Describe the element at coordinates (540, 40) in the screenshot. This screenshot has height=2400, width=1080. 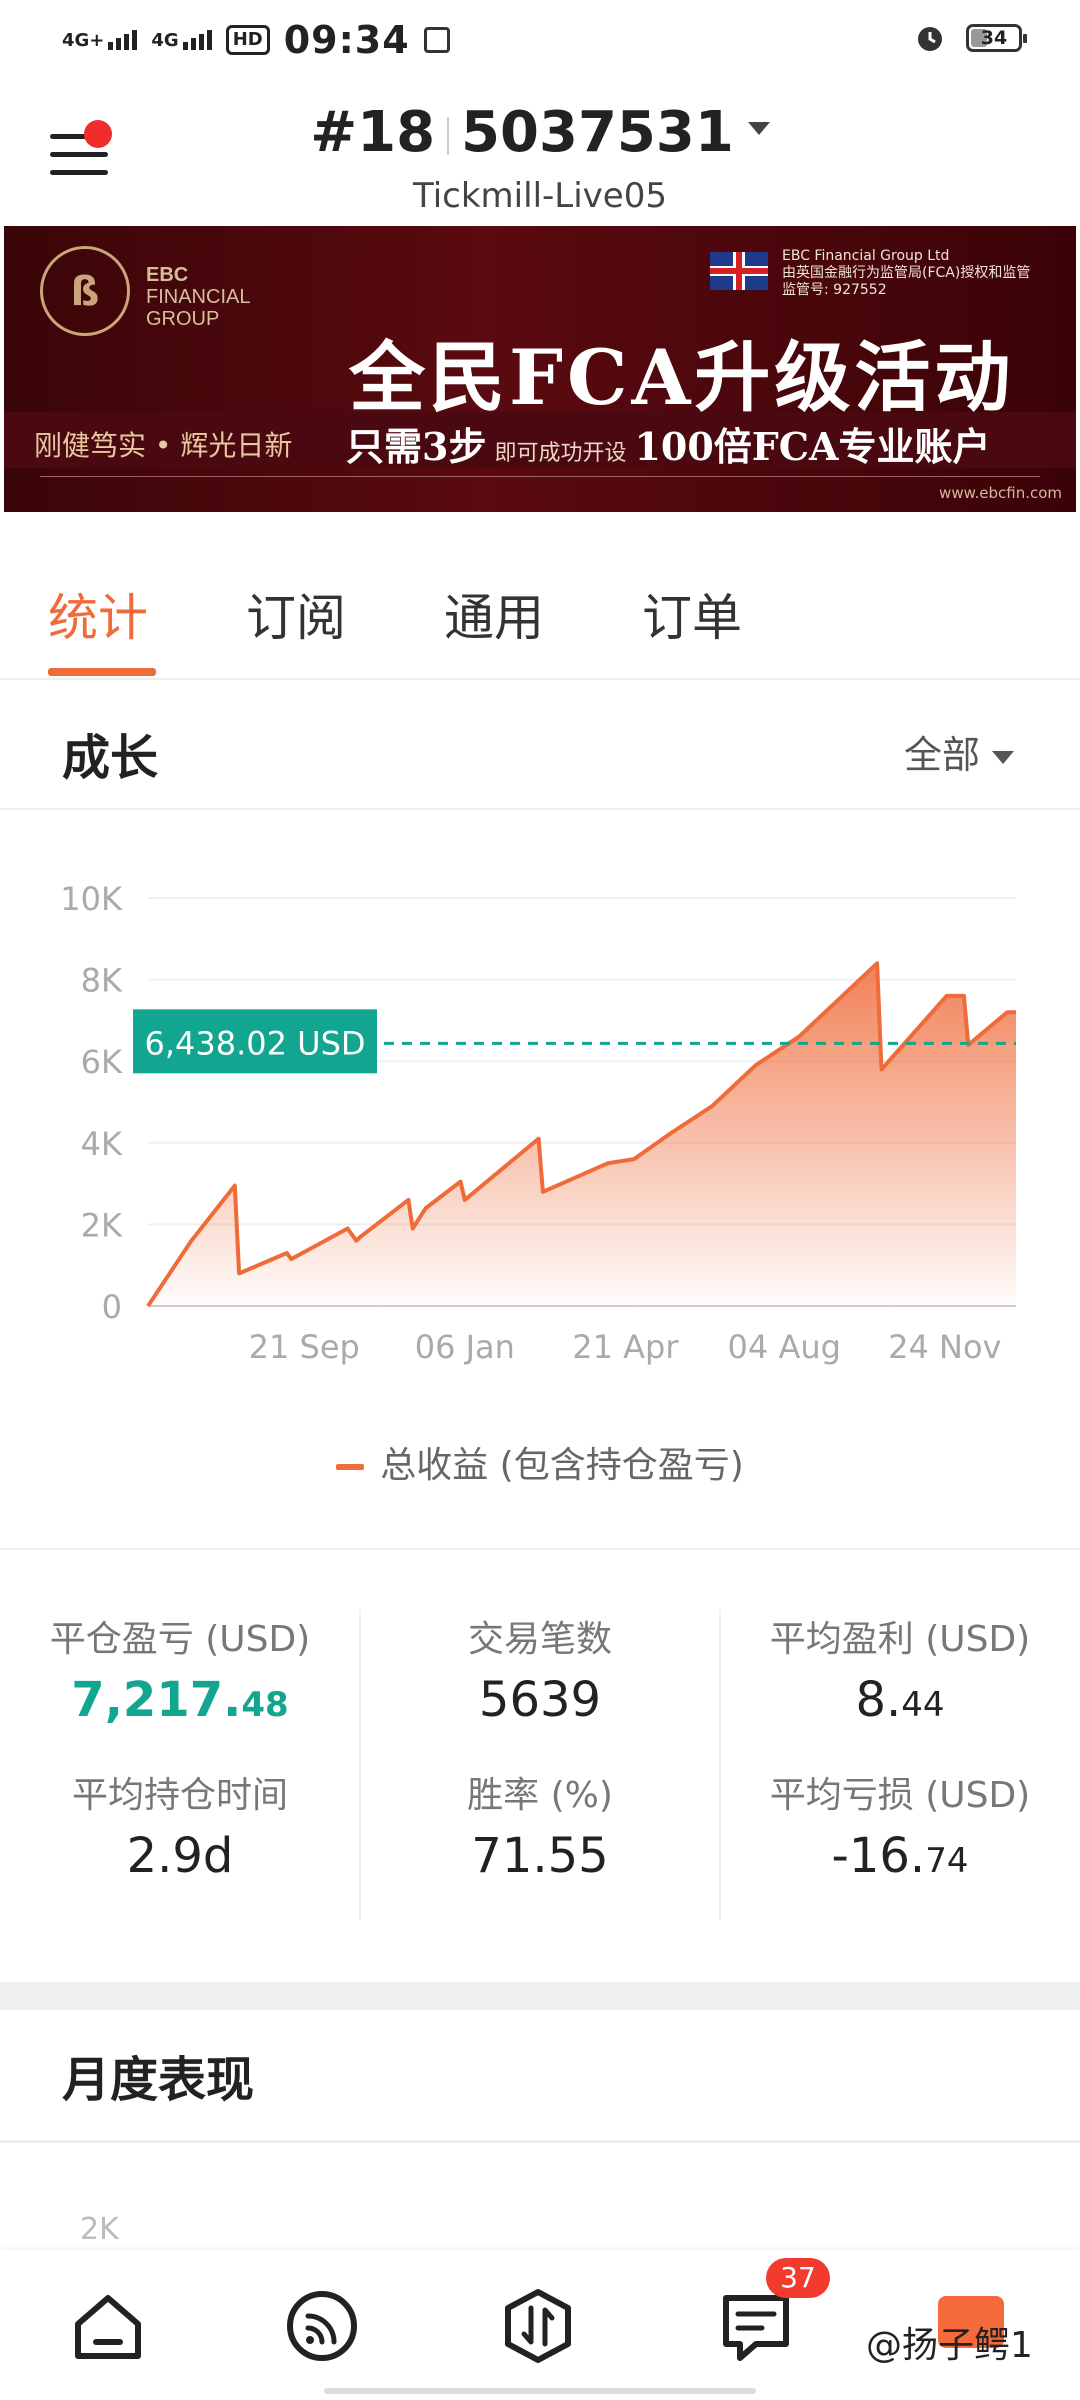
I see `status-bar: 4G+ 4G HD 09:34 34` at that location.